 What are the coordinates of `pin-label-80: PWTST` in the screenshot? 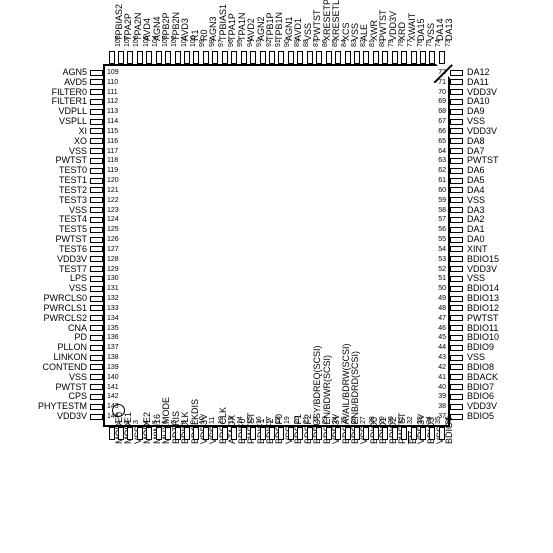 It's located at (383, 25).